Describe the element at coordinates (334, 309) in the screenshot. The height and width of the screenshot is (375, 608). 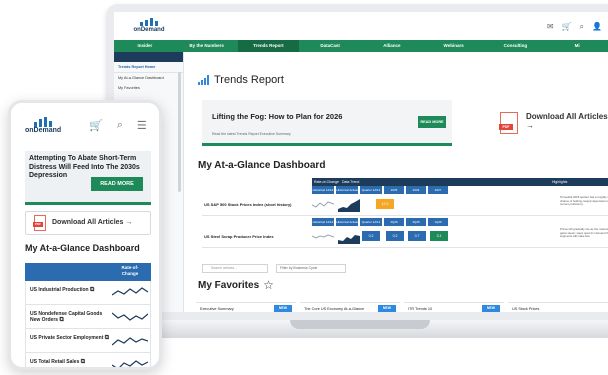
I see `favorite-card-title: The Core US Economy At-a-Glance` at that location.